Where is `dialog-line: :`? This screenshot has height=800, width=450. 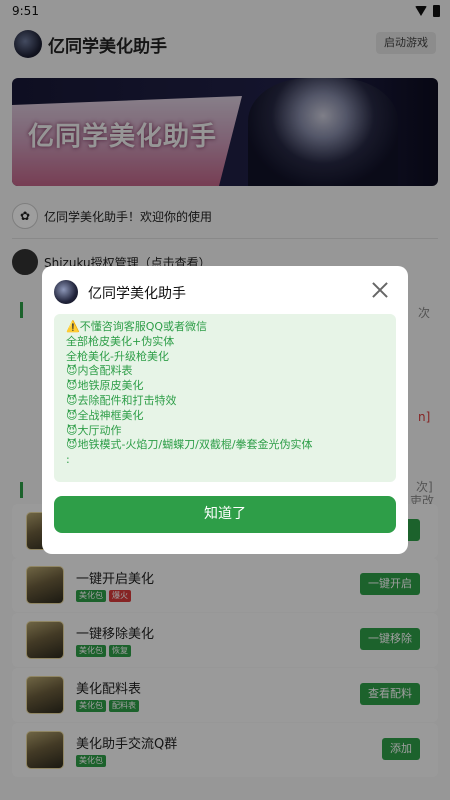
dialog-line: : is located at coordinates (68, 460).